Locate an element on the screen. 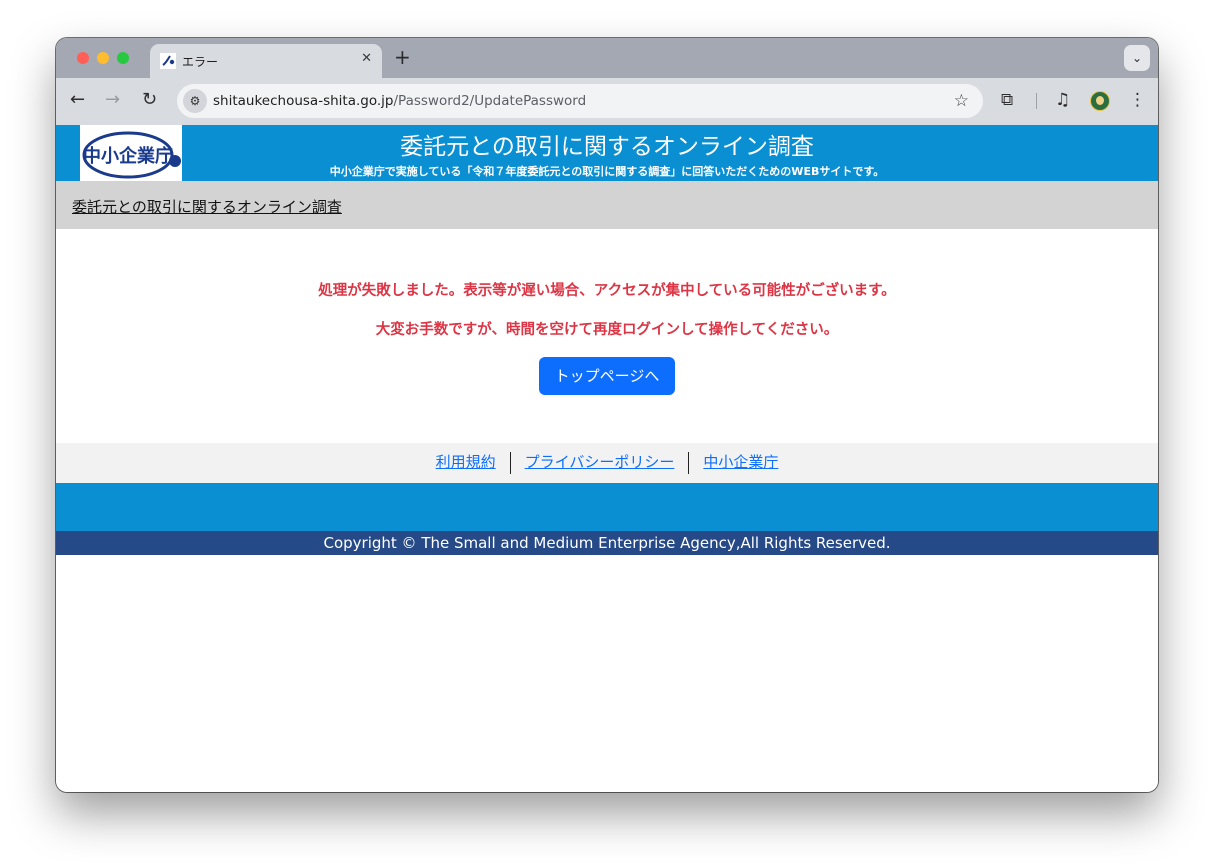 The height and width of the screenshot is (866, 1214). minimize-window-button is located at coordinates (103, 58).